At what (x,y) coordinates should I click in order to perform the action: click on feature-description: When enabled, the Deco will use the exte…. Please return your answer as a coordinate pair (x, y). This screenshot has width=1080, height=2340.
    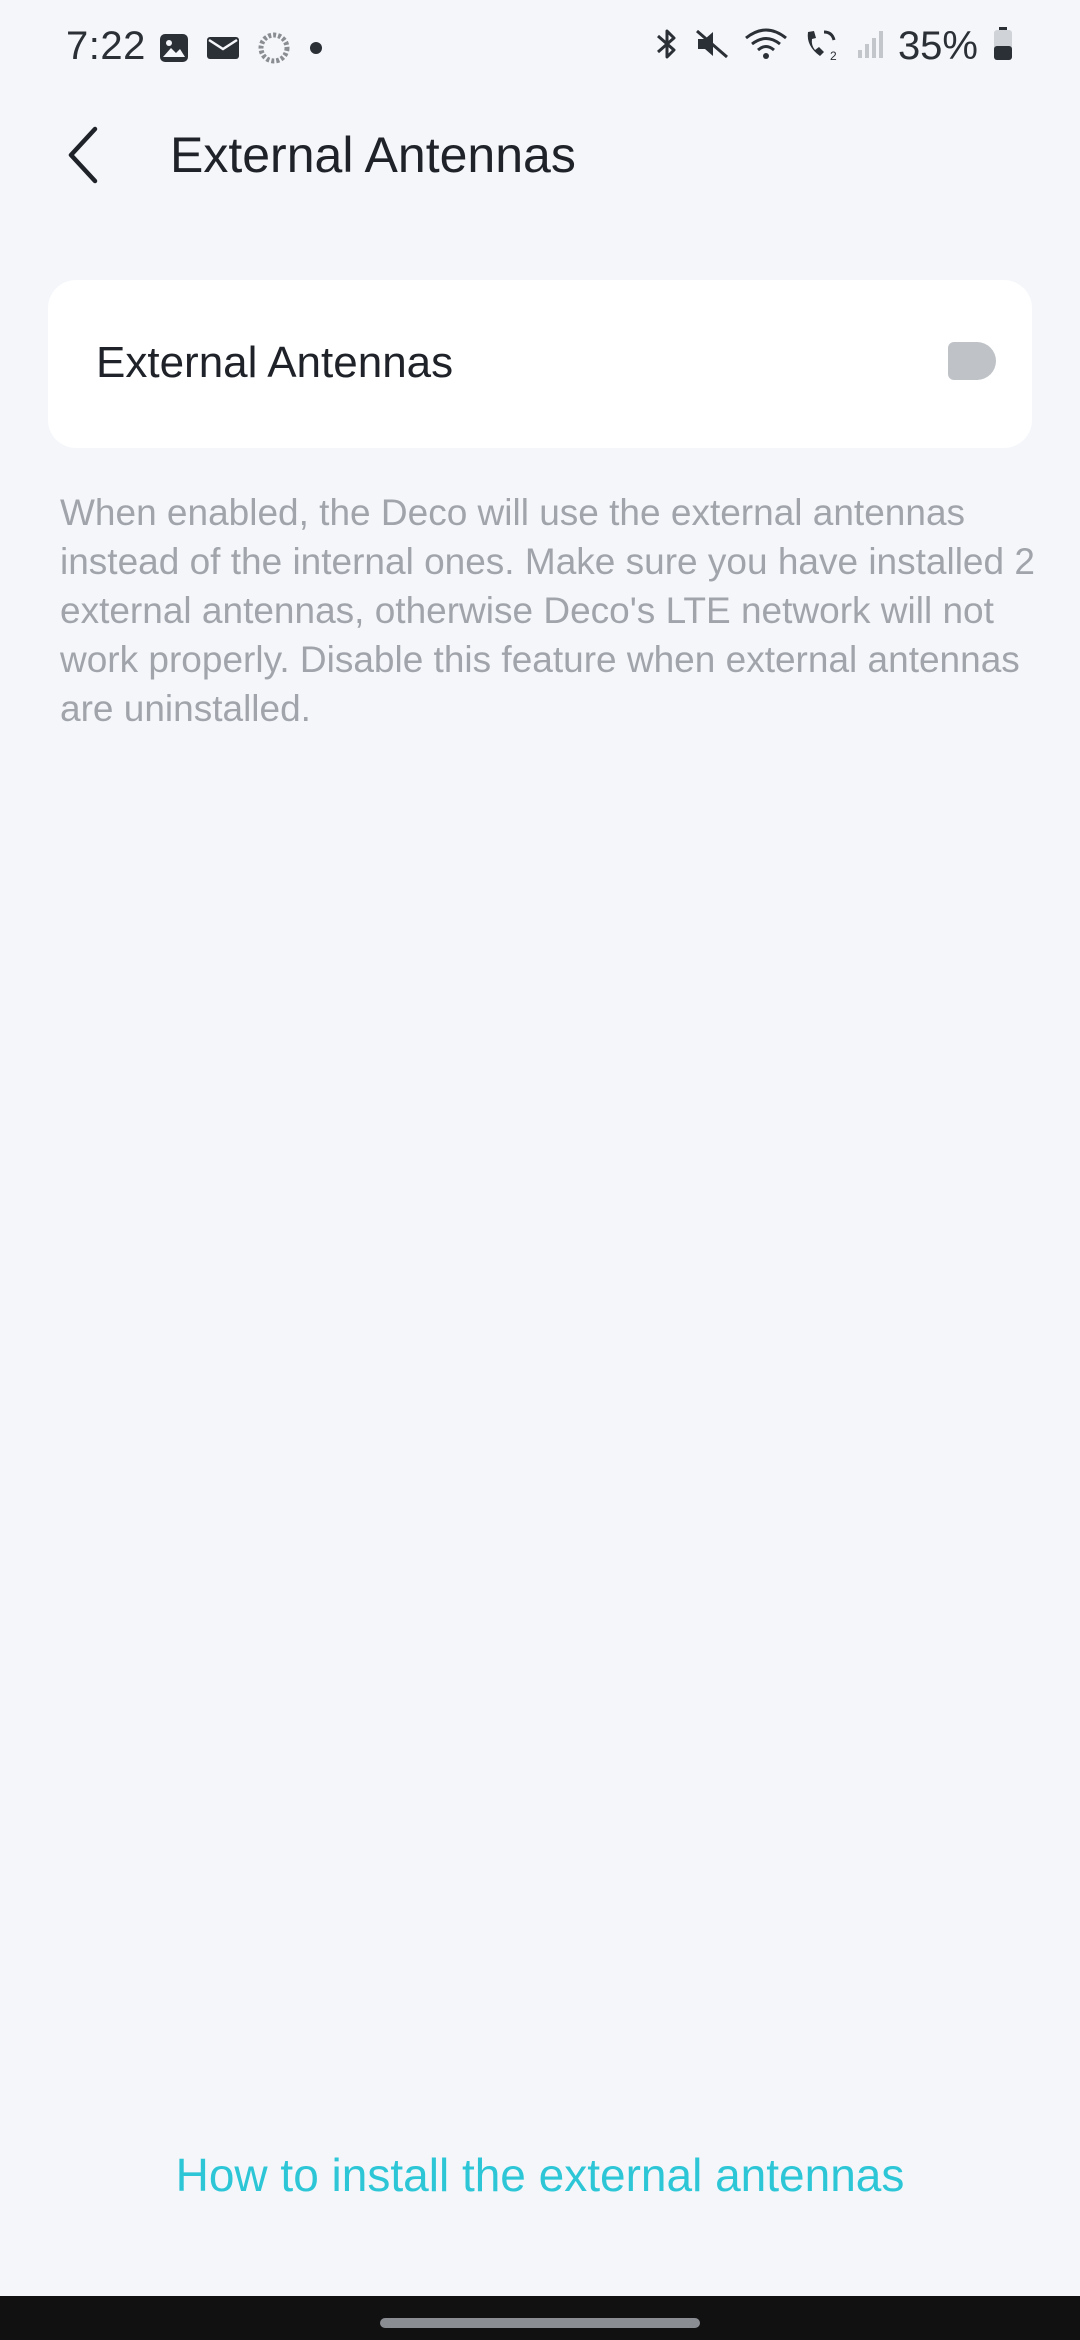
    Looking at the image, I should click on (547, 610).